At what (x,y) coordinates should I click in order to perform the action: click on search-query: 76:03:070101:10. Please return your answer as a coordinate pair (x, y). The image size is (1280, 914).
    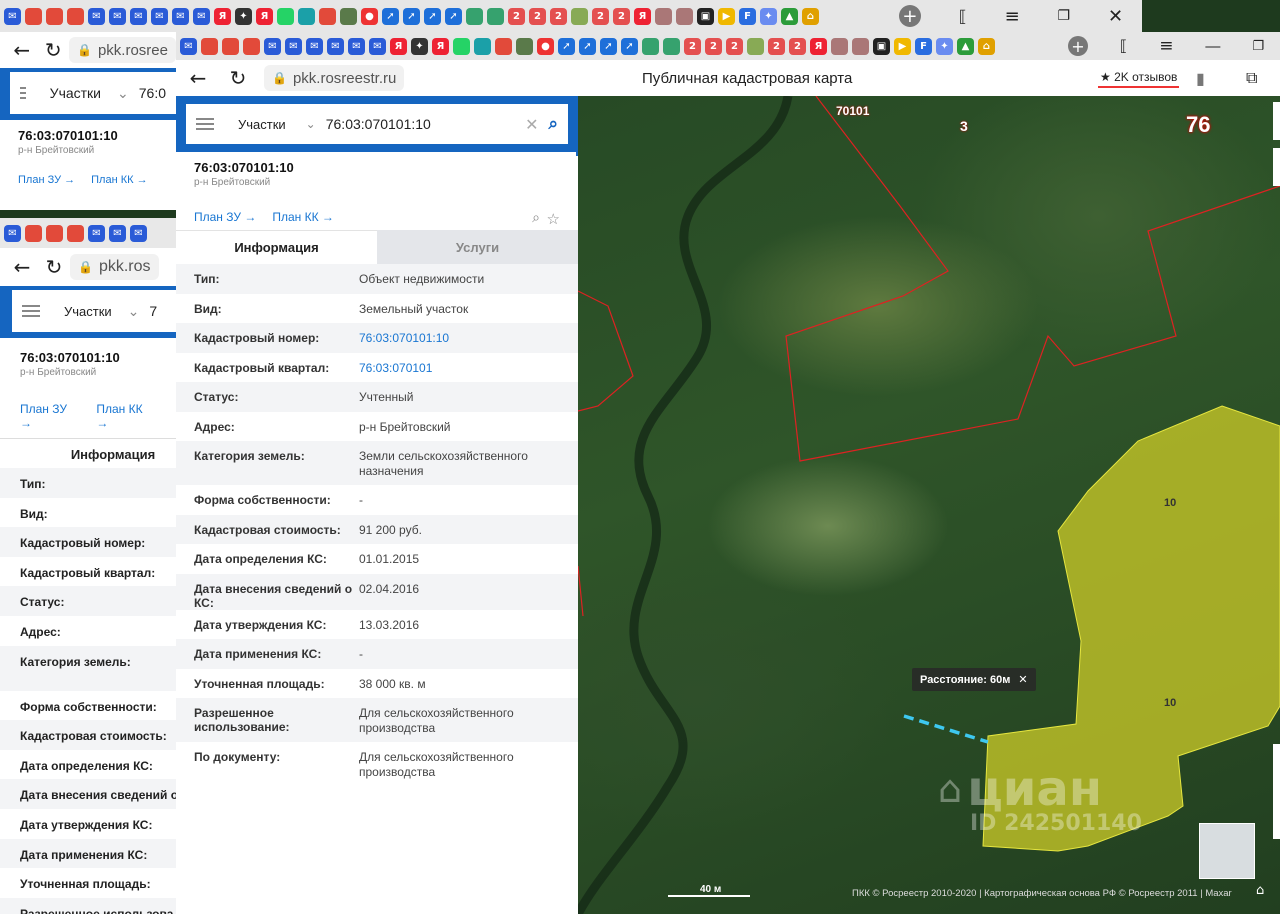
    Looking at the image, I should click on (378, 124).